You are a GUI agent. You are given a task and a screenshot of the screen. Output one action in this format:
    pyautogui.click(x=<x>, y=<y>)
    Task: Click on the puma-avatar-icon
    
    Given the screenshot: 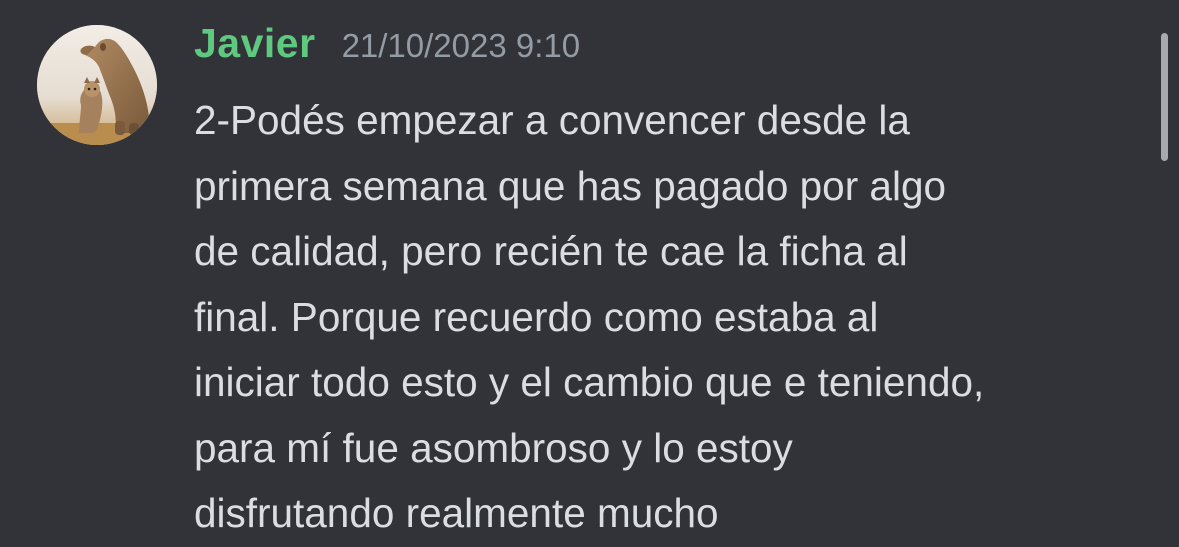 What is the action you would take?
    pyautogui.click(x=97, y=85)
    